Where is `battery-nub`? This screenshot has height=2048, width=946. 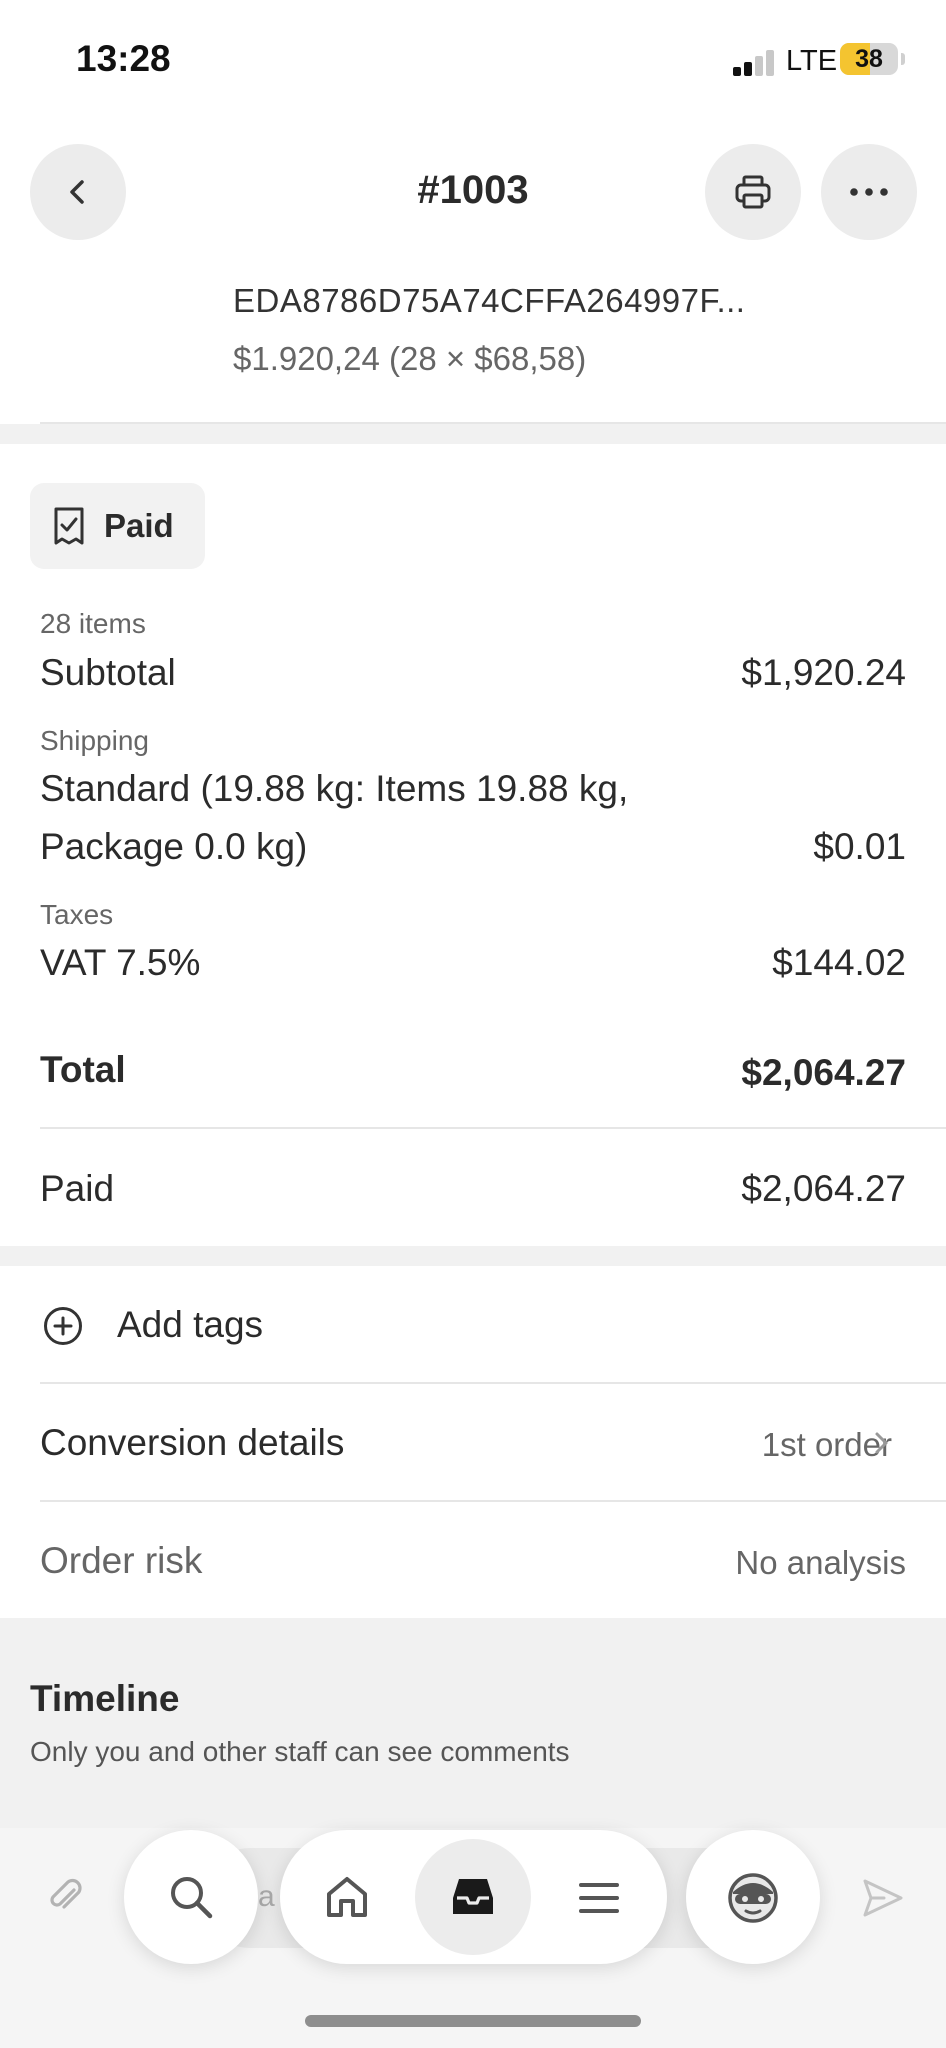 battery-nub is located at coordinates (903, 59).